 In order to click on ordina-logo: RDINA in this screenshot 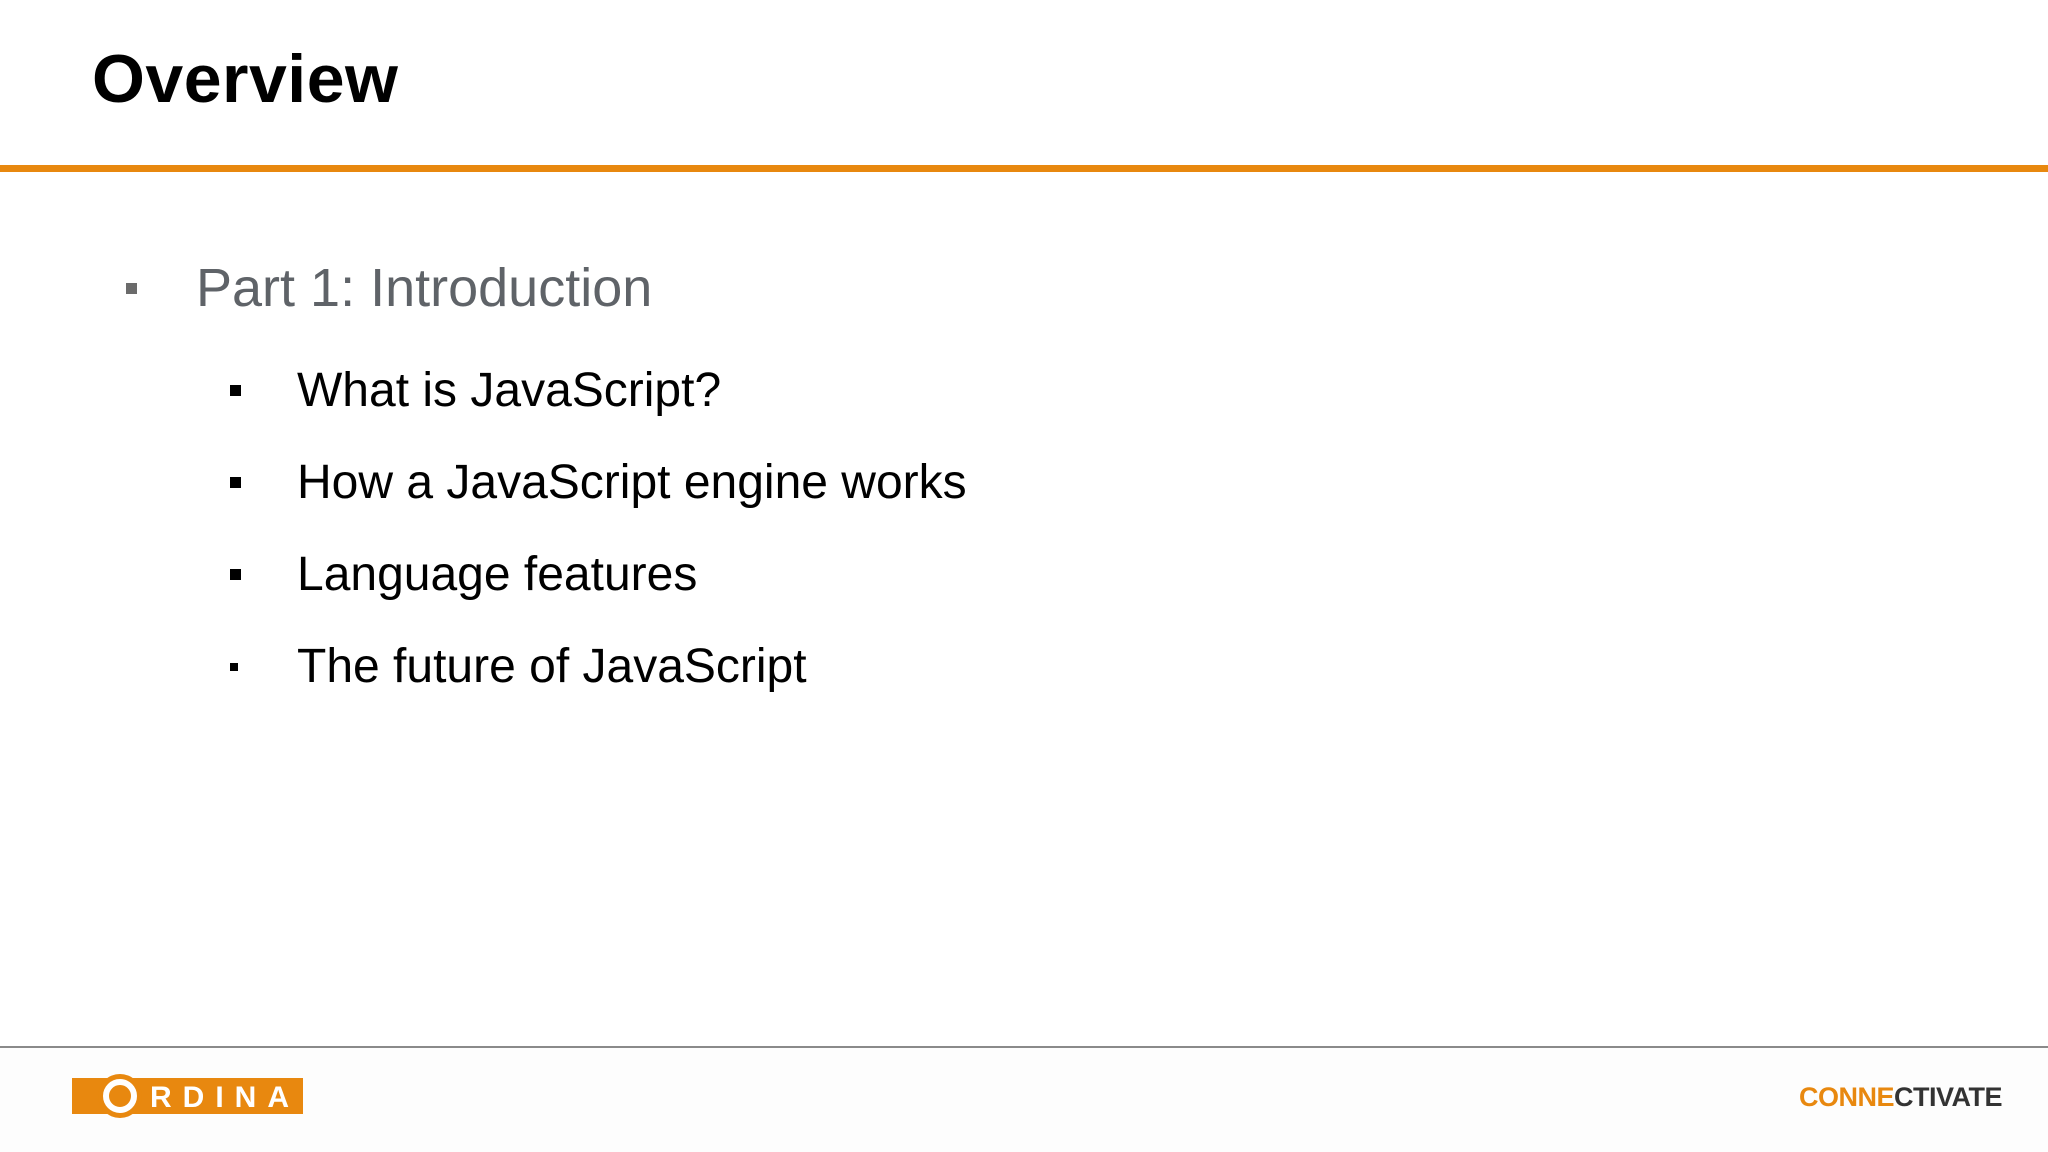, I will do `click(187, 1096)`.